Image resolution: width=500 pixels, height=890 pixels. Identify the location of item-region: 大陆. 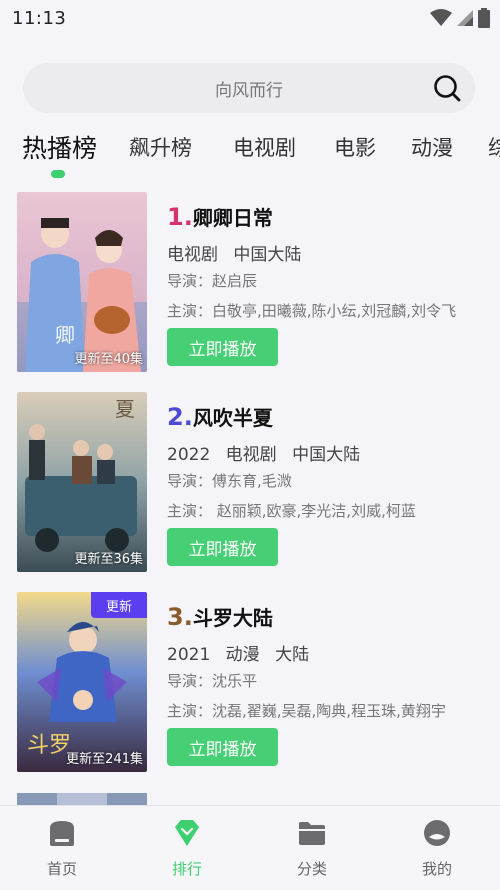
(292, 655).